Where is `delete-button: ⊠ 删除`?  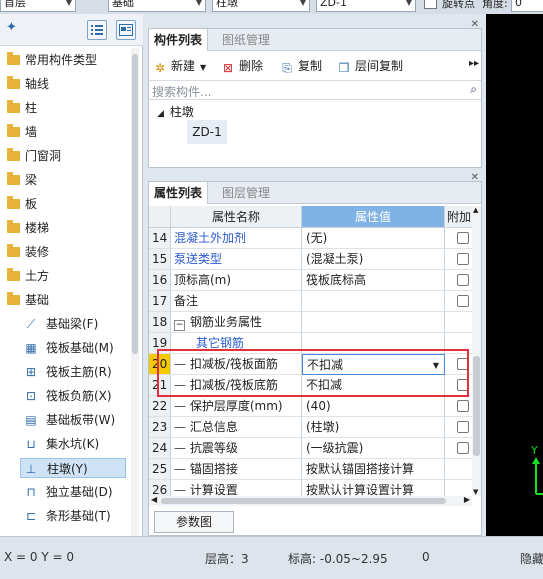 delete-button: ⊠ 删除 is located at coordinates (242, 66).